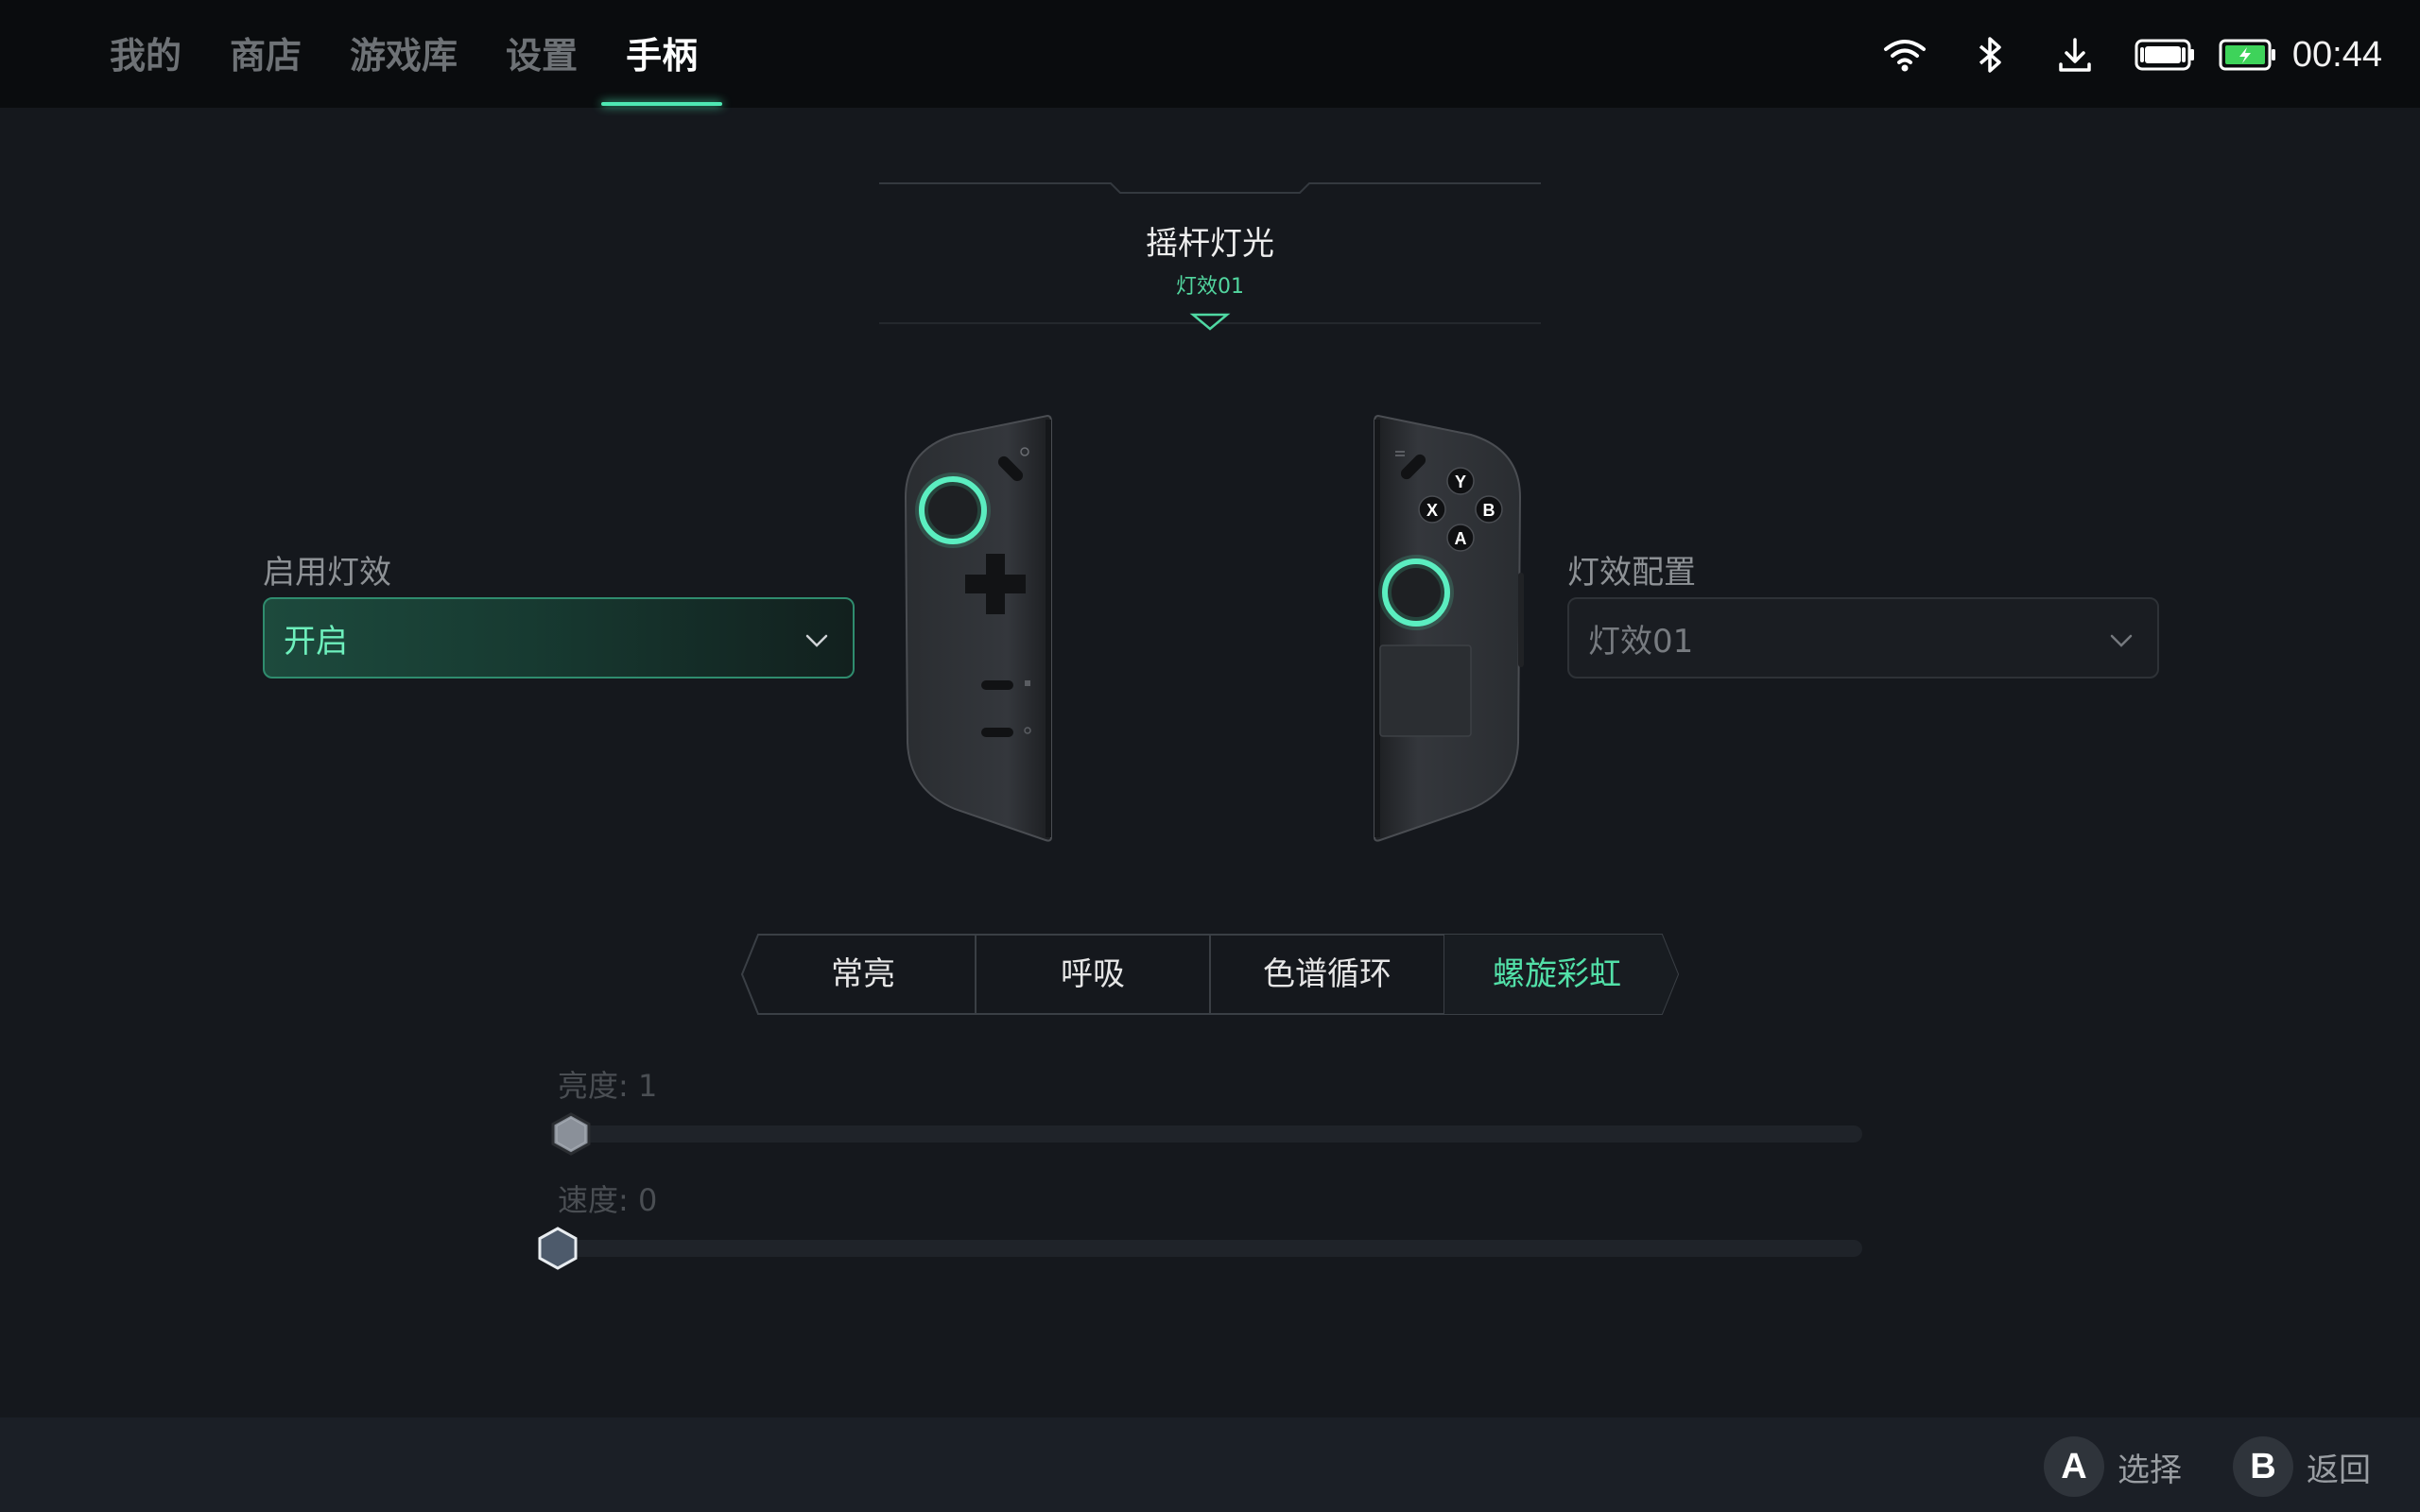 The image size is (2420, 1512). What do you see at coordinates (1449, 628) in the screenshot?
I see `right-controller: Y X B A` at bounding box center [1449, 628].